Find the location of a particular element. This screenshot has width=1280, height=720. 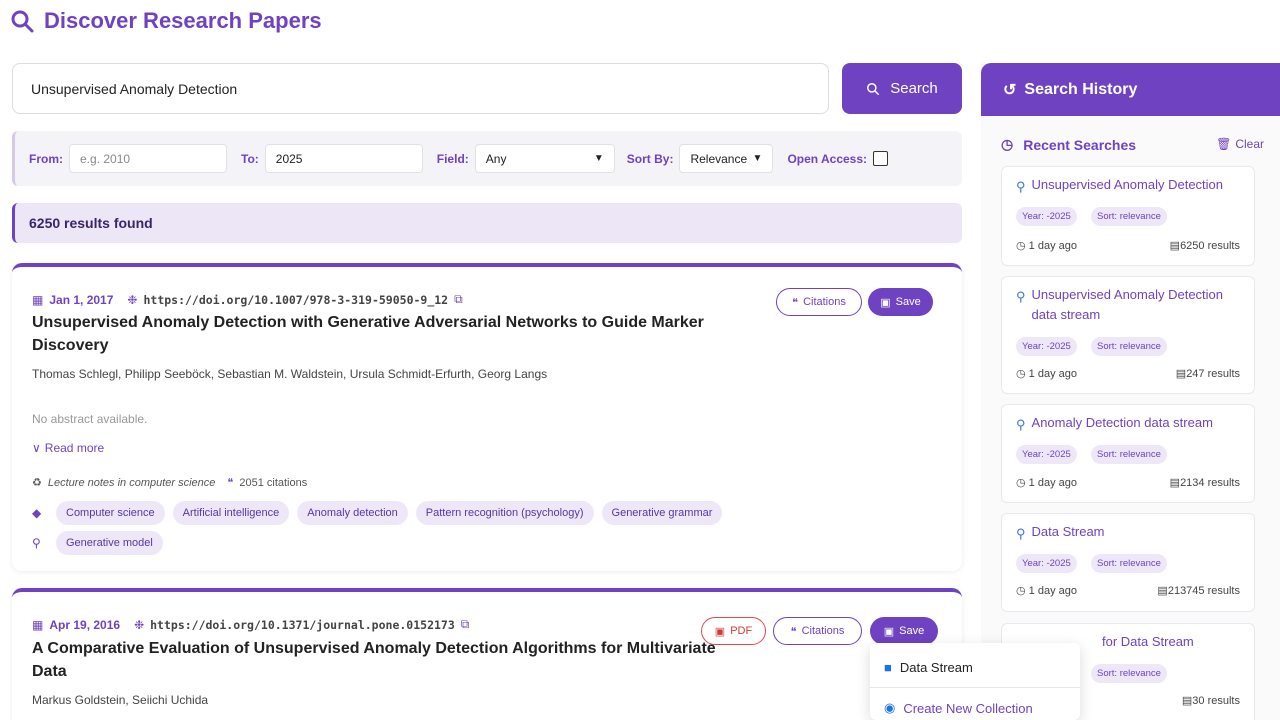

topic-tag: Pattern recognition (psychology) is located at coordinates (504, 513).